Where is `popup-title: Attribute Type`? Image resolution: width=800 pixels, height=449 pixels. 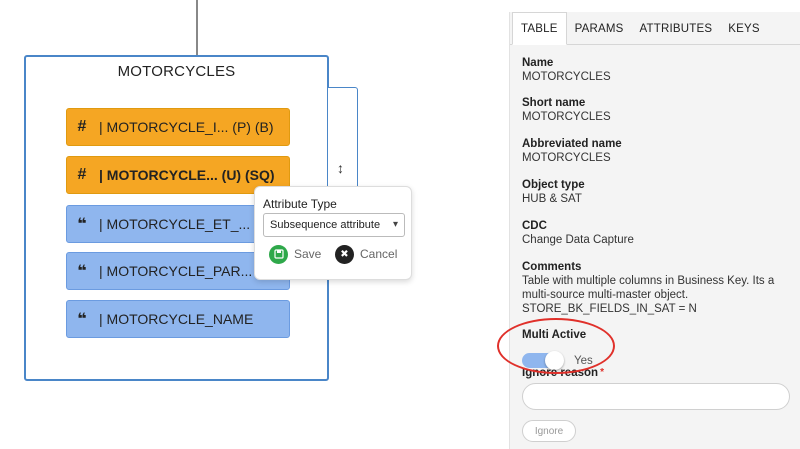
popup-title: Attribute Type is located at coordinates (300, 204).